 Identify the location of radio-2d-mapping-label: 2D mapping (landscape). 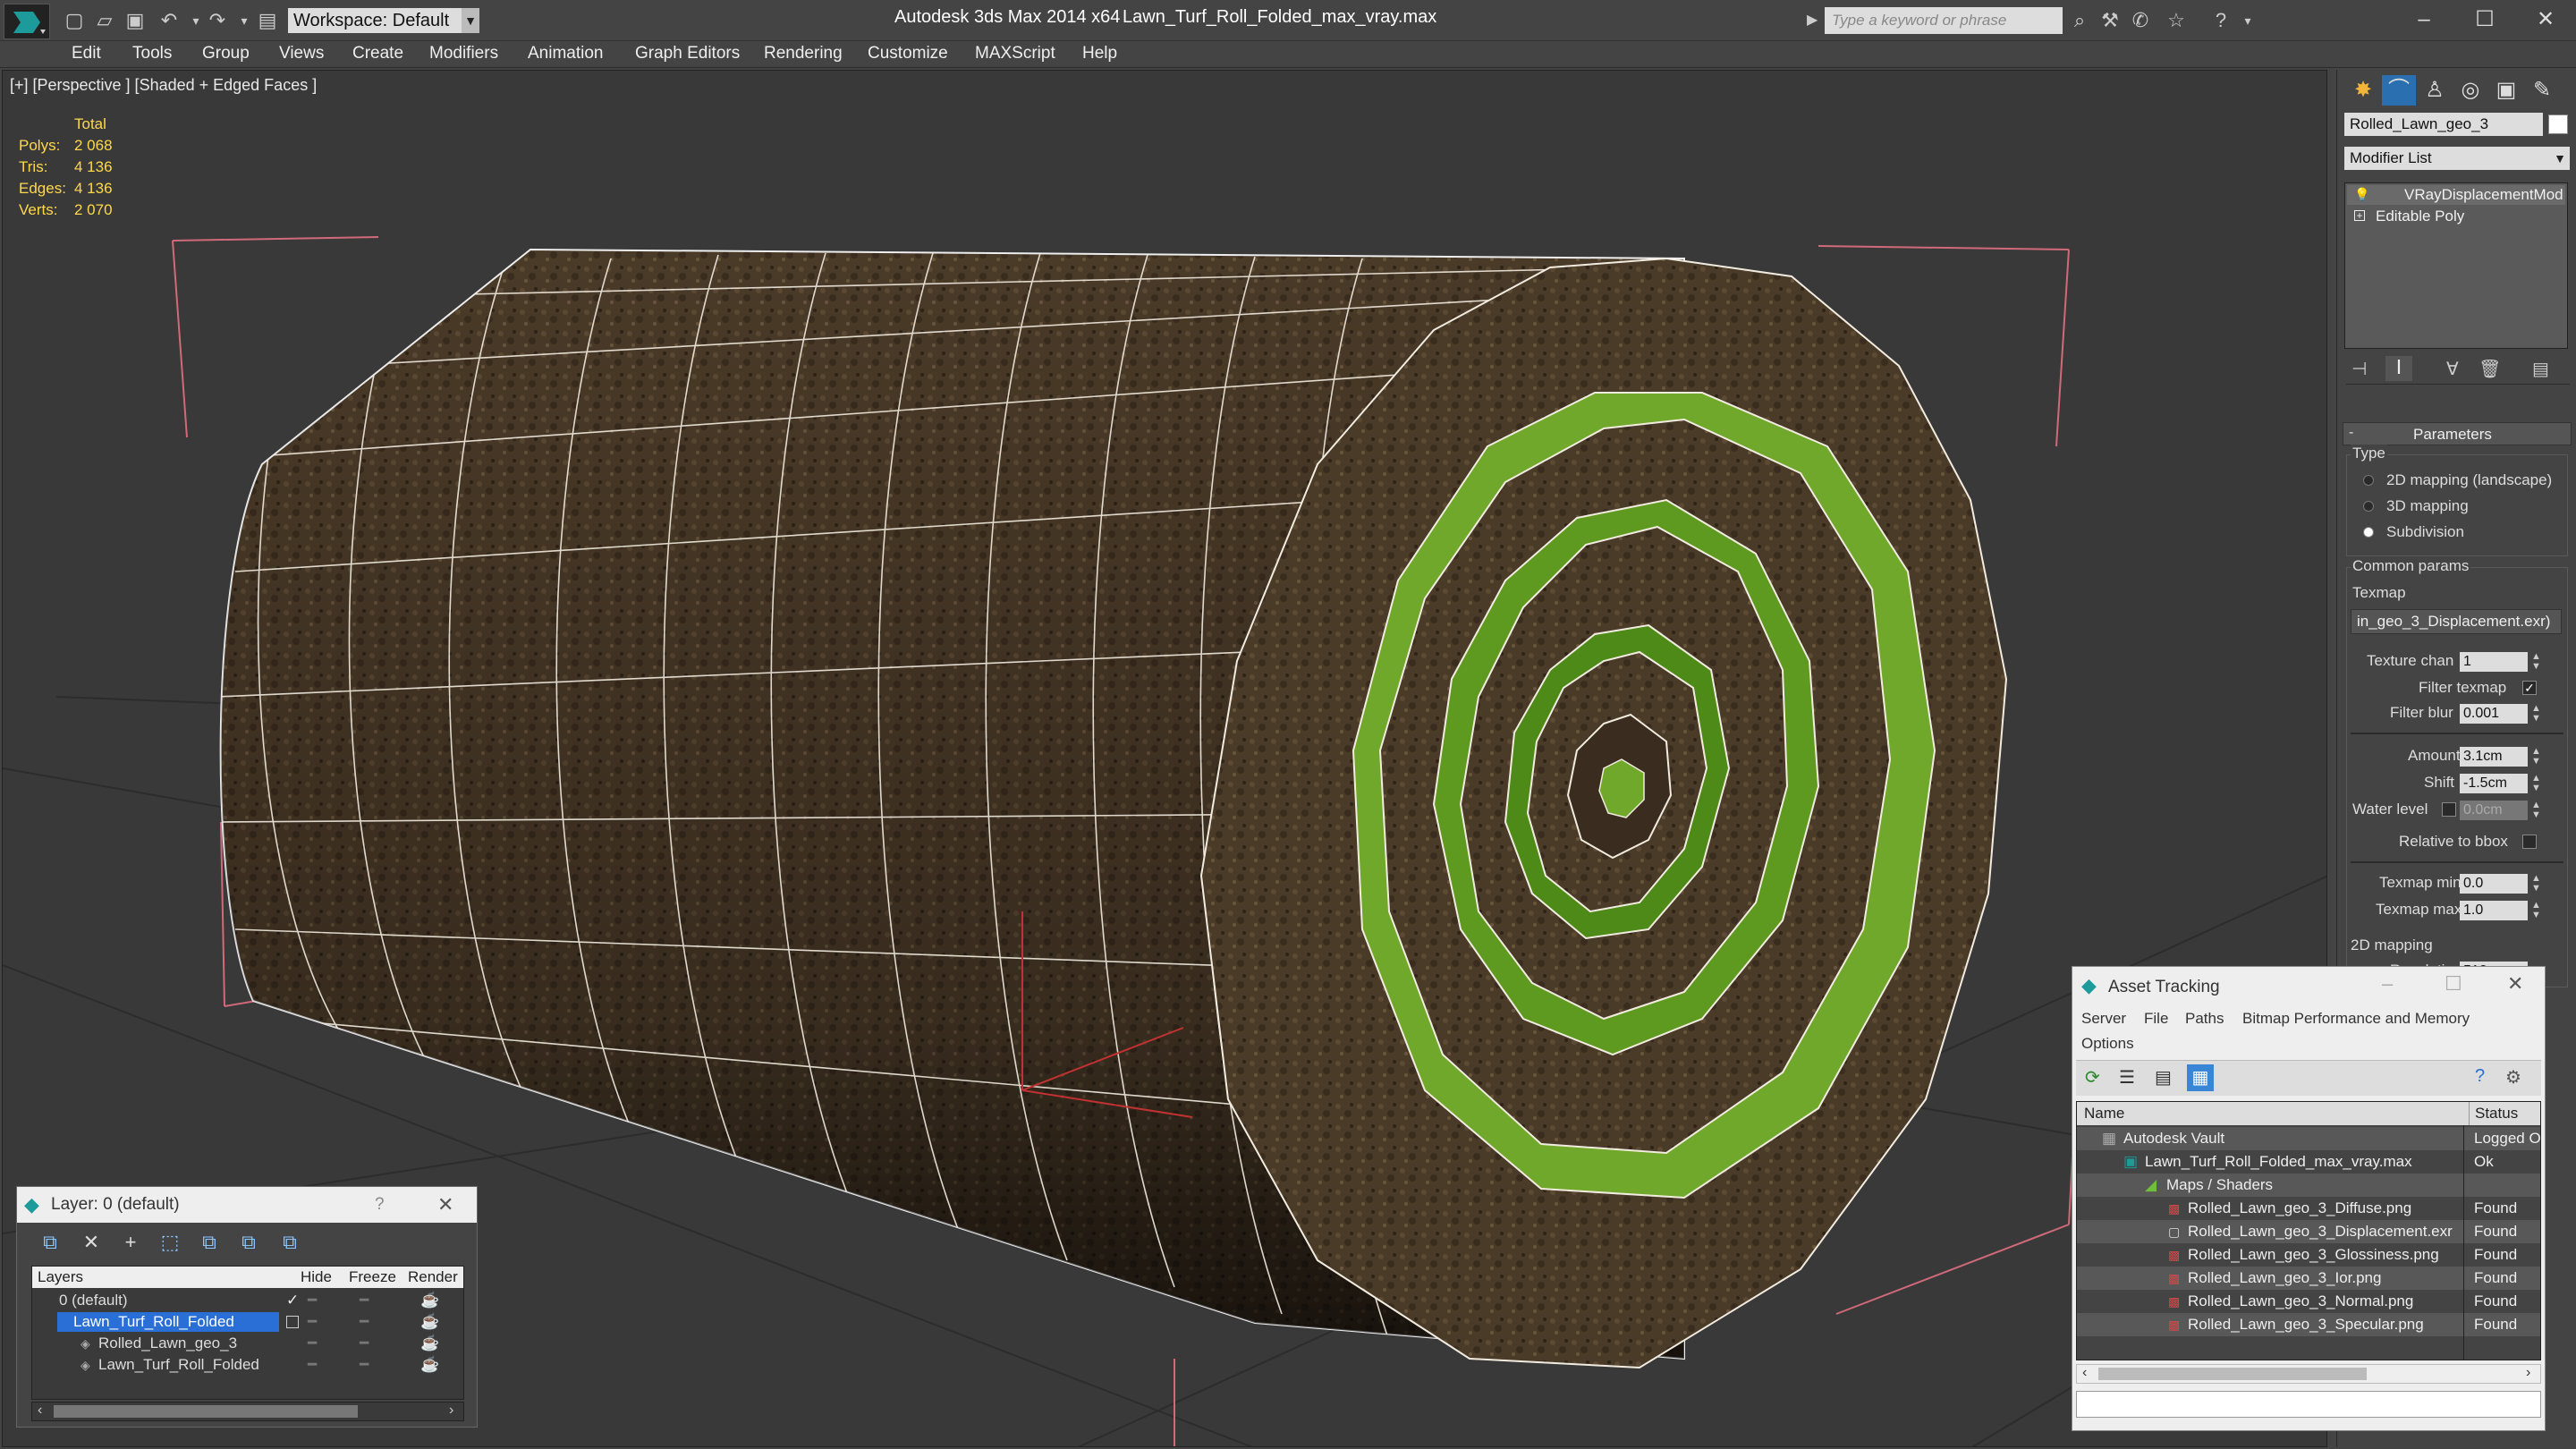
(2469, 480).